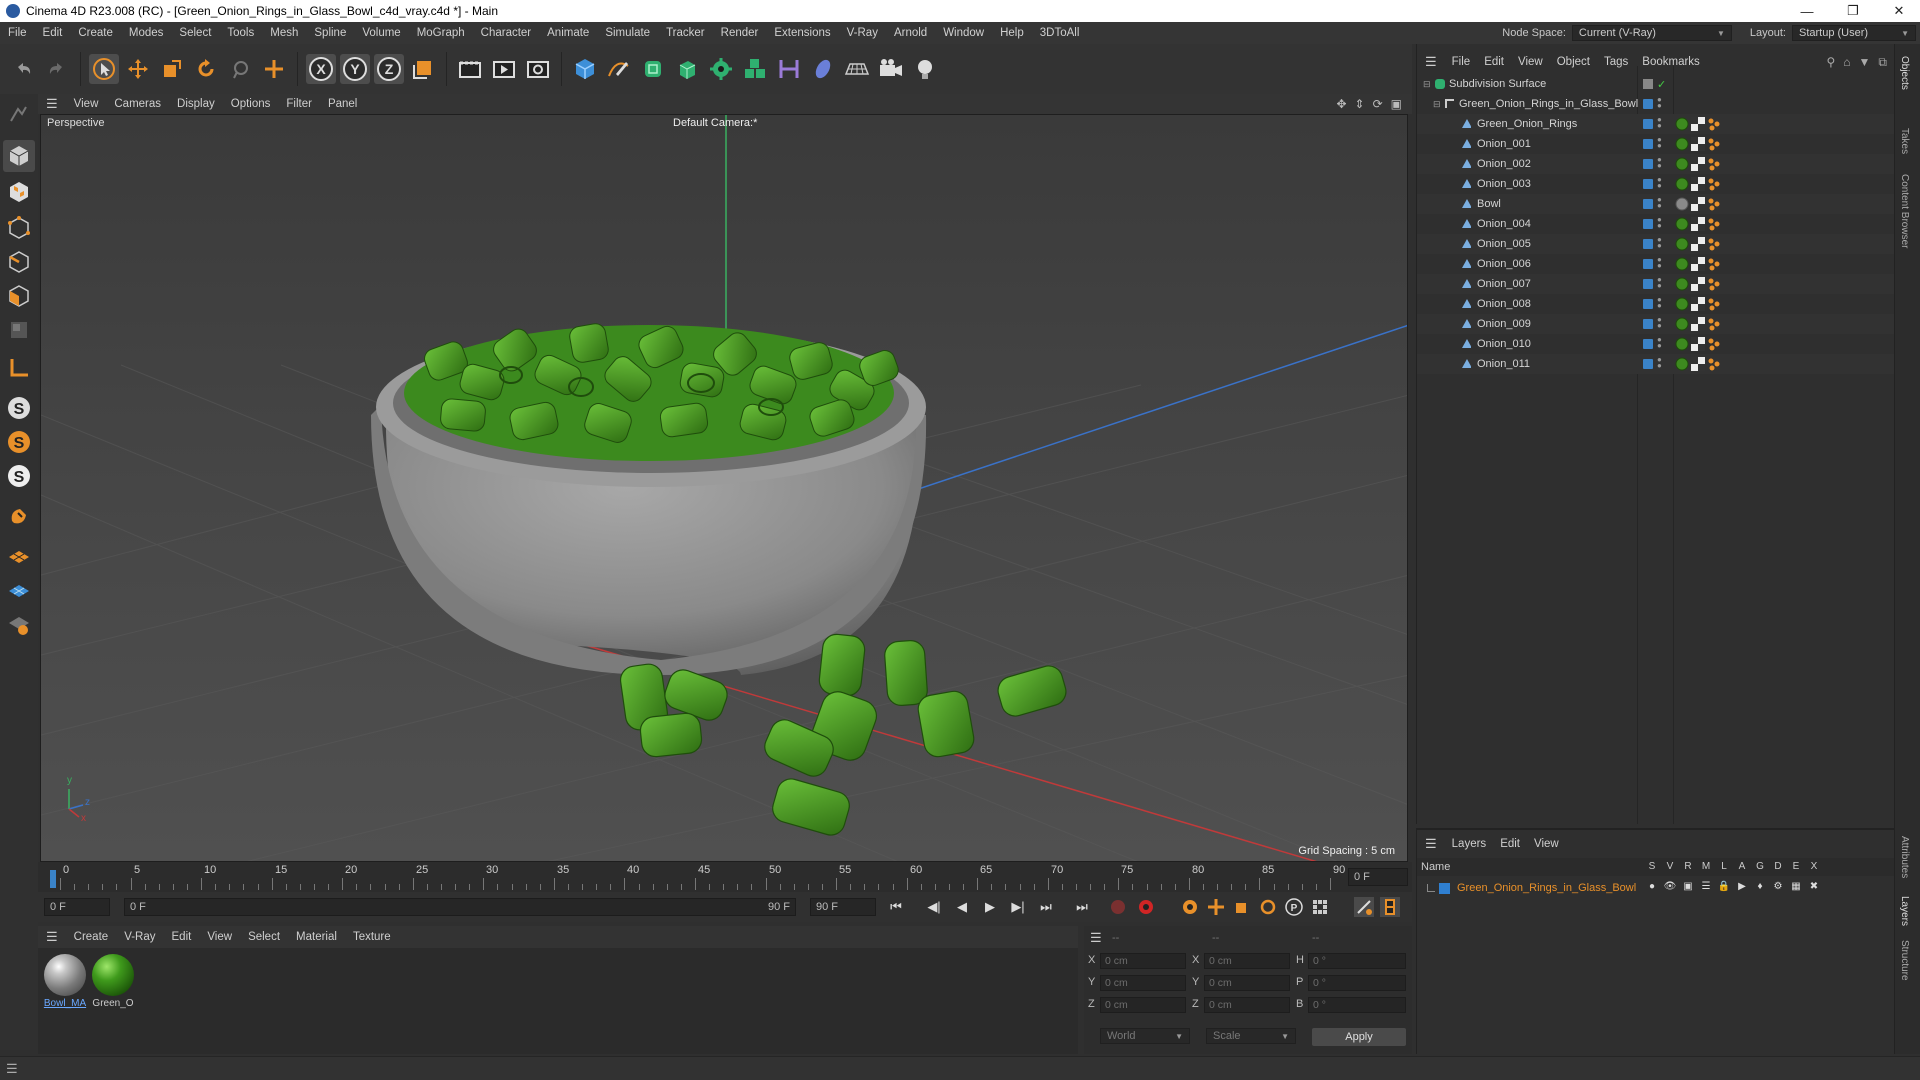 This screenshot has height=1080, width=1920. What do you see at coordinates (925, 69) in the screenshot?
I see `light-button` at bounding box center [925, 69].